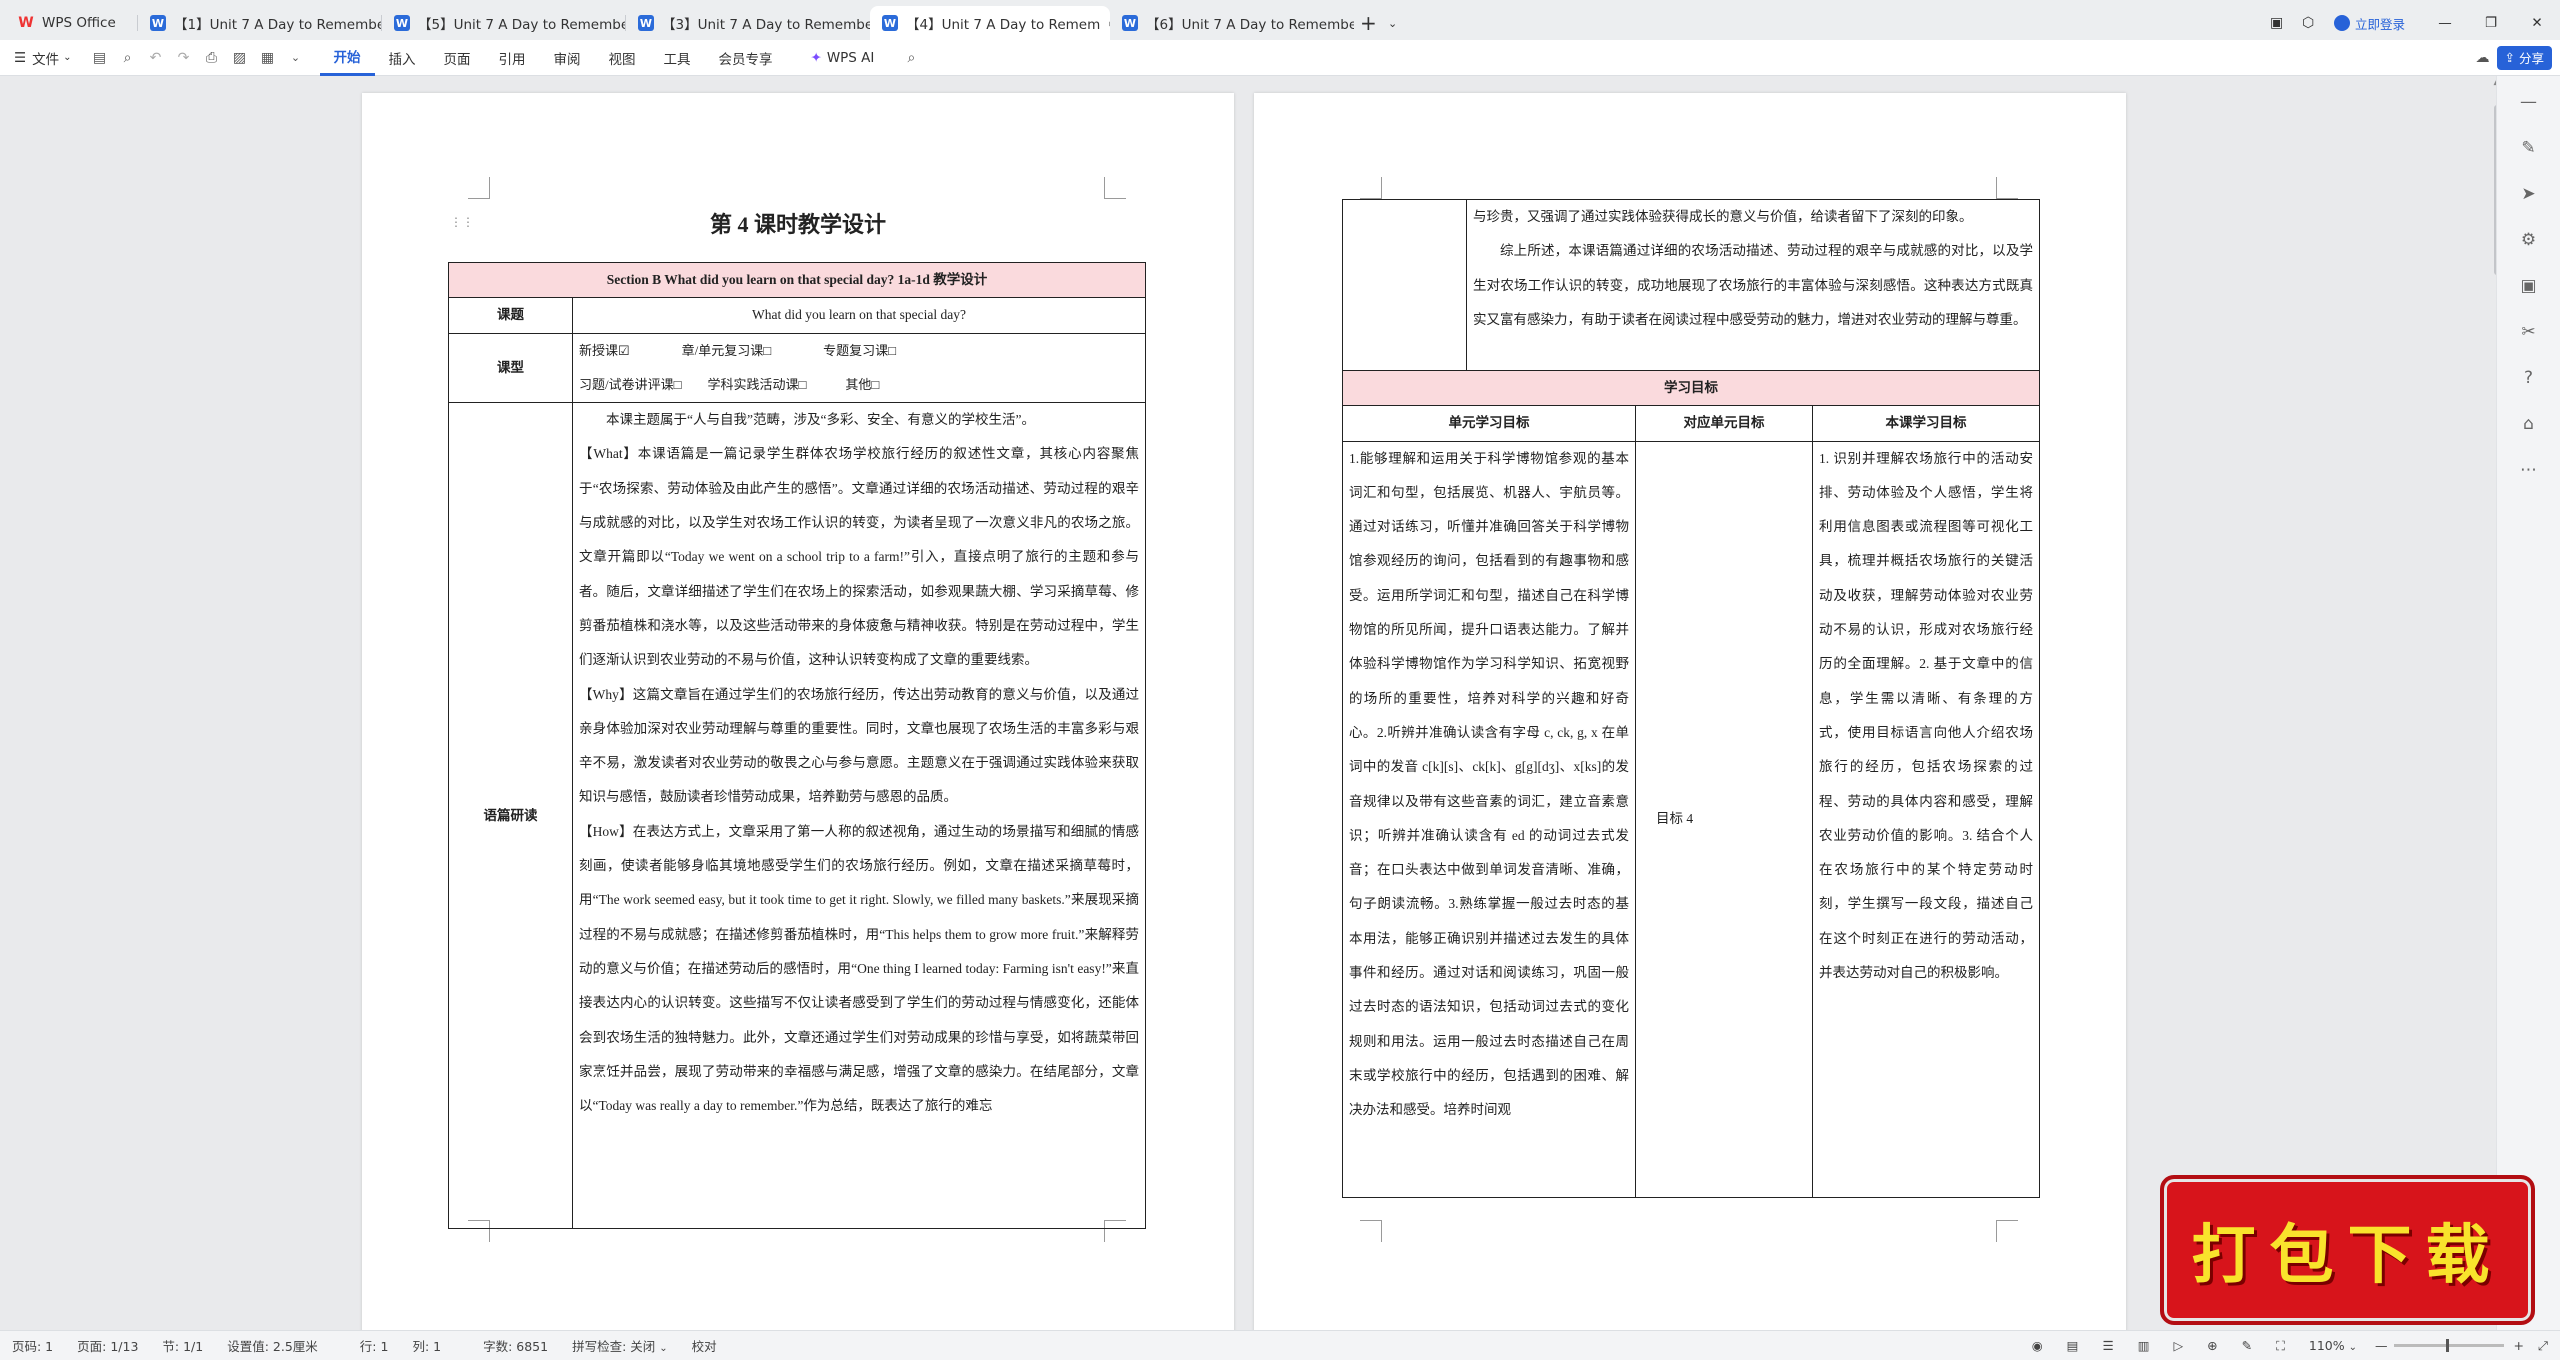  What do you see at coordinates (296, 58) in the screenshot?
I see `more-chevron-icon: ⌄` at bounding box center [296, 58].